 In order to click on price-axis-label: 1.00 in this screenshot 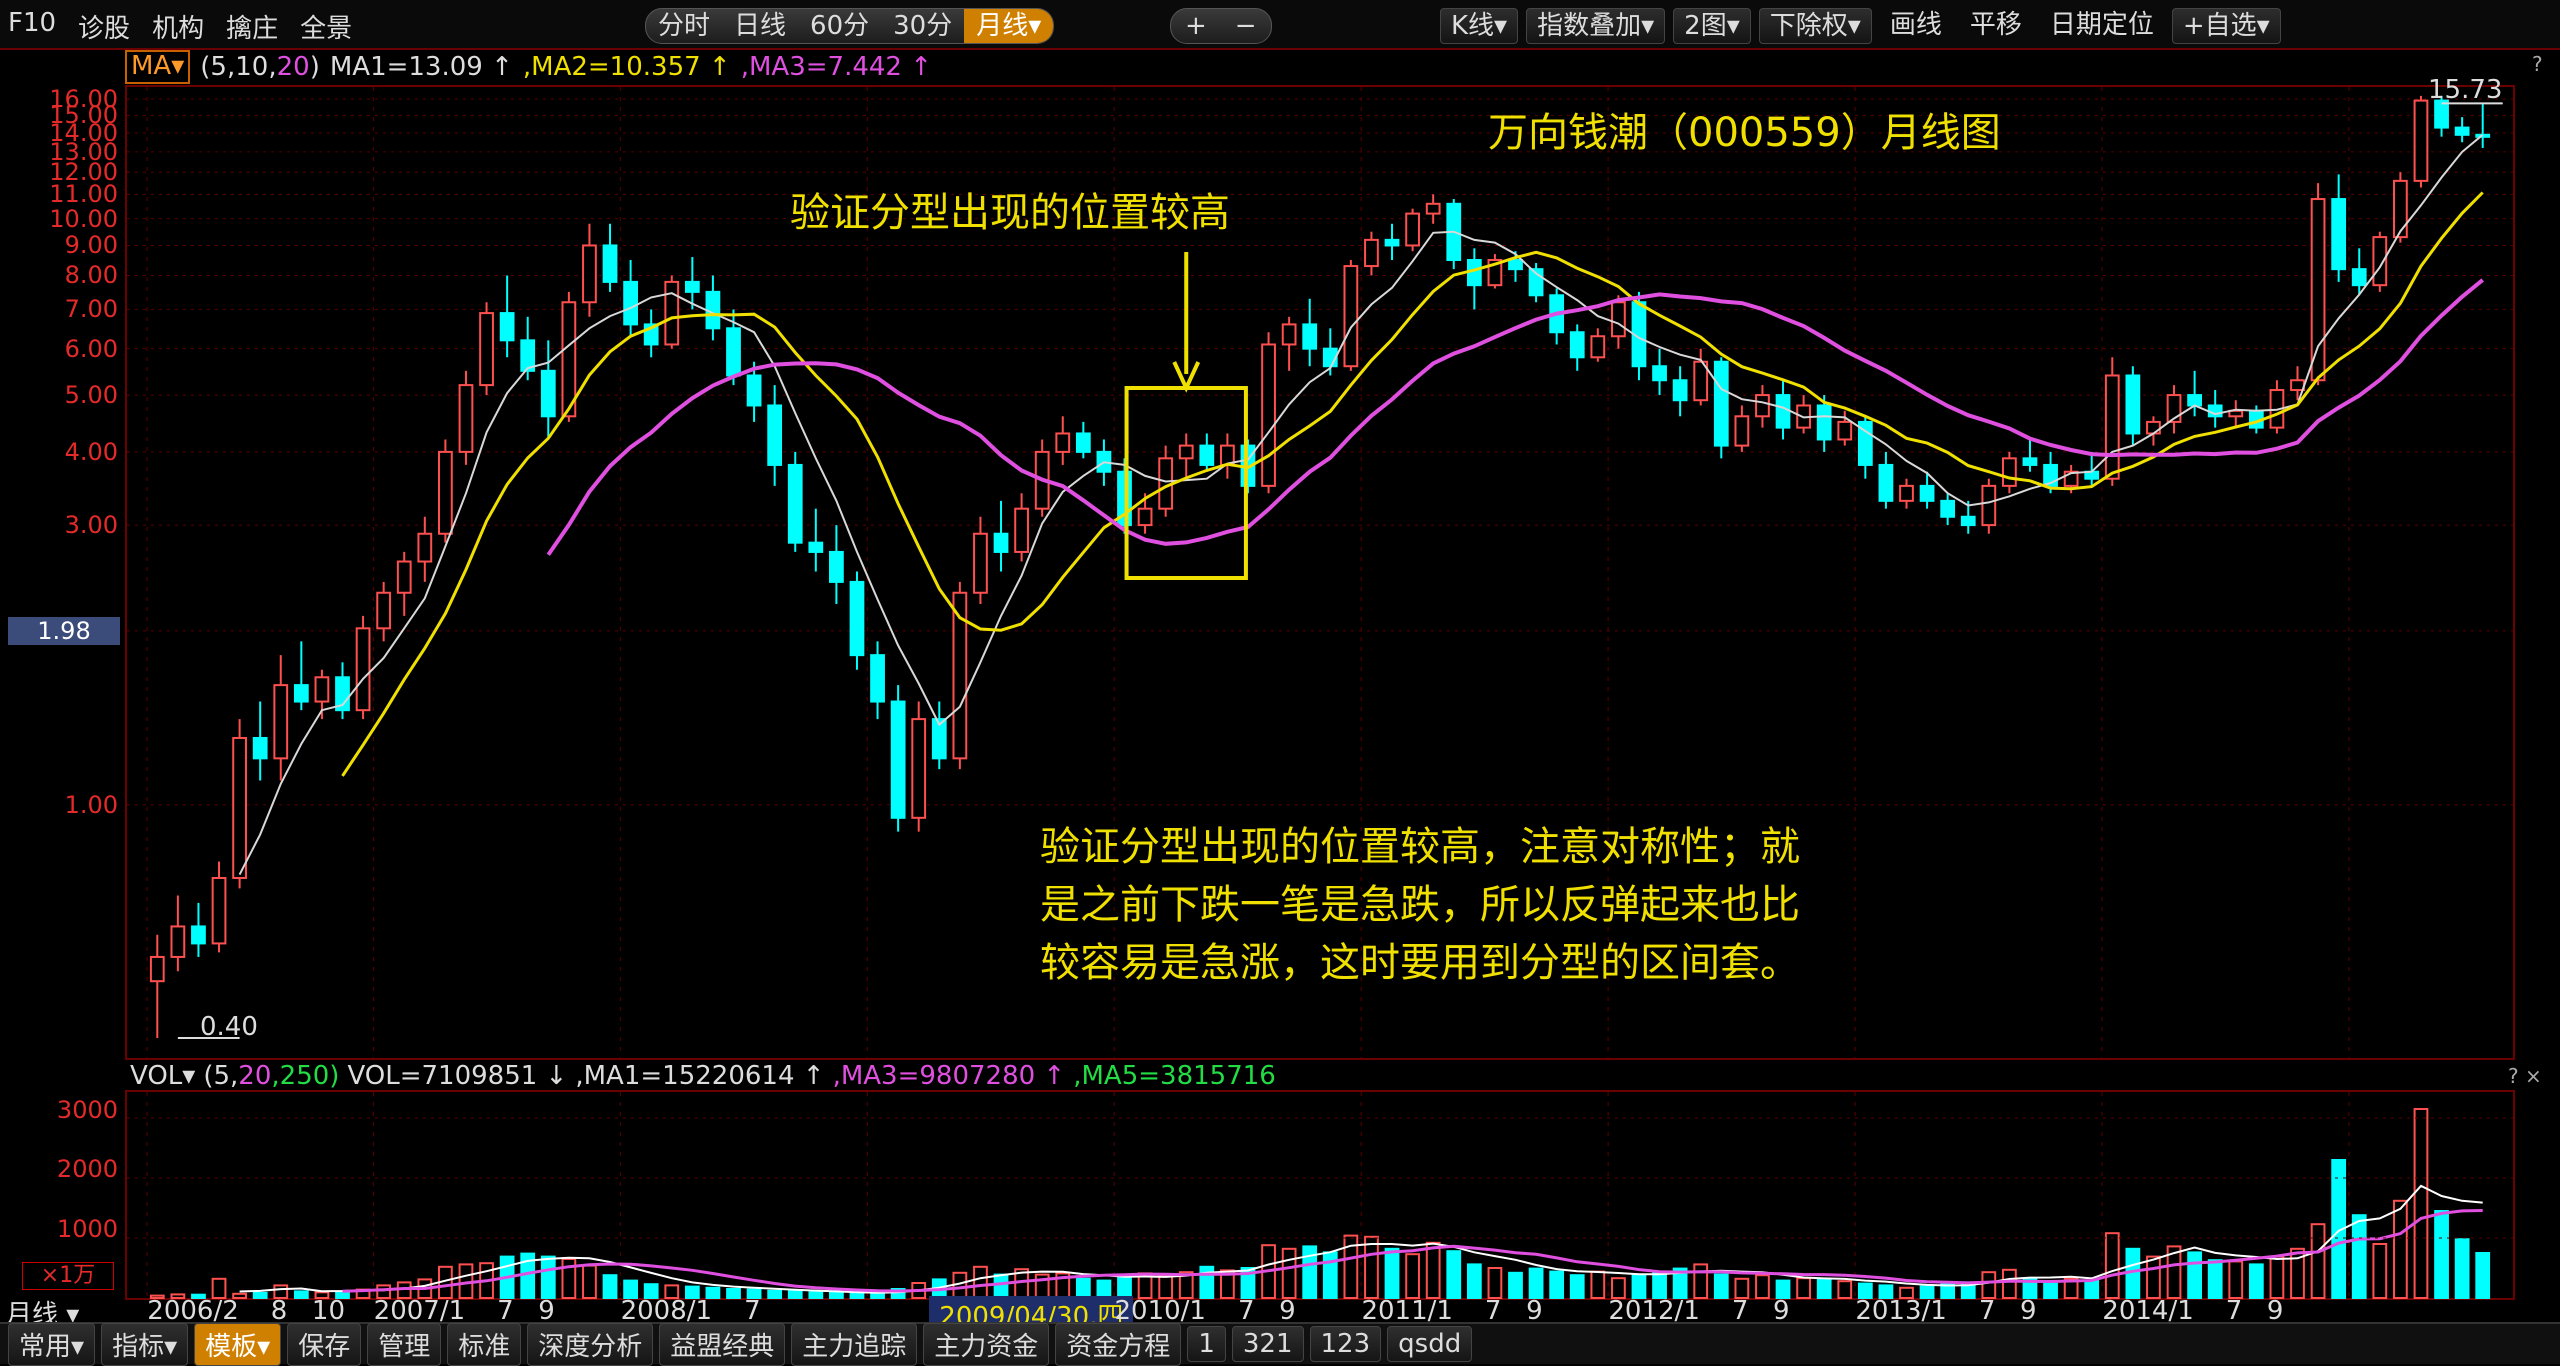, I will do `click(91, 804)`.